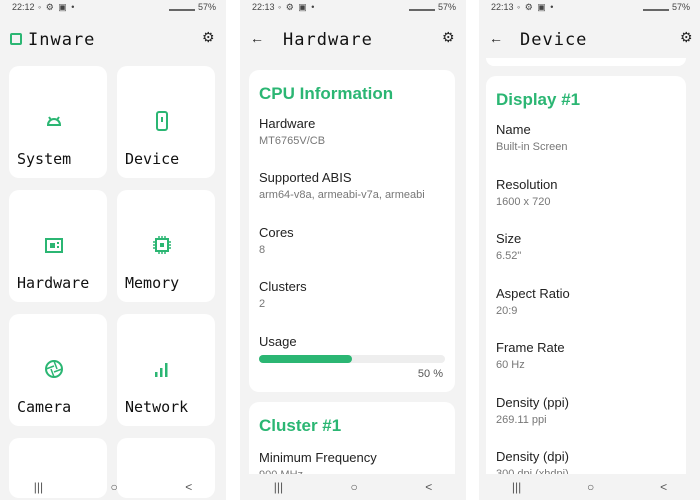  Describe the element at coordinates (430, 374) in the screenshot. I see `usage-percent: 50 %` at that location.